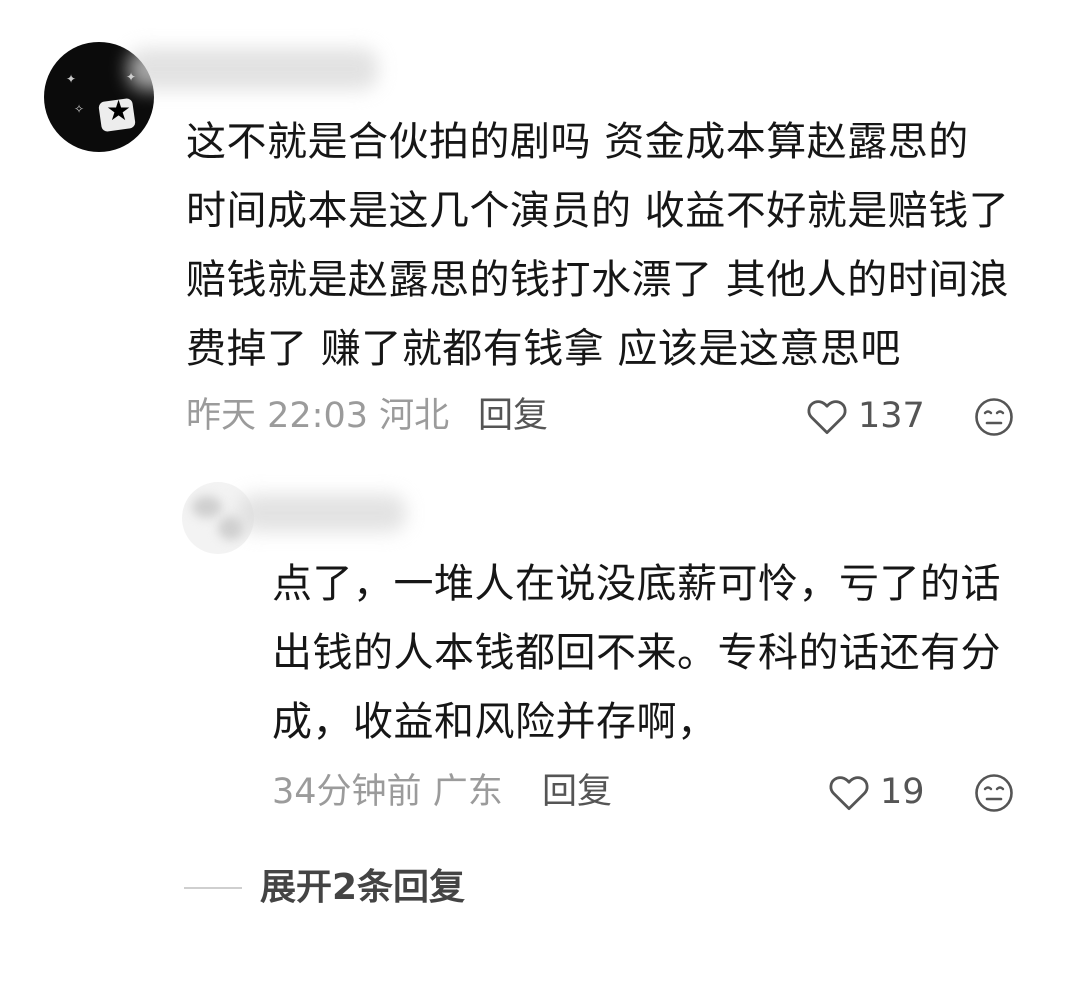  Describe the element at coordinates (598, 211) in the screenshot. I see `comment-line: 时间成本是这几个演员的 收益不好就是赔钱了` at that location.